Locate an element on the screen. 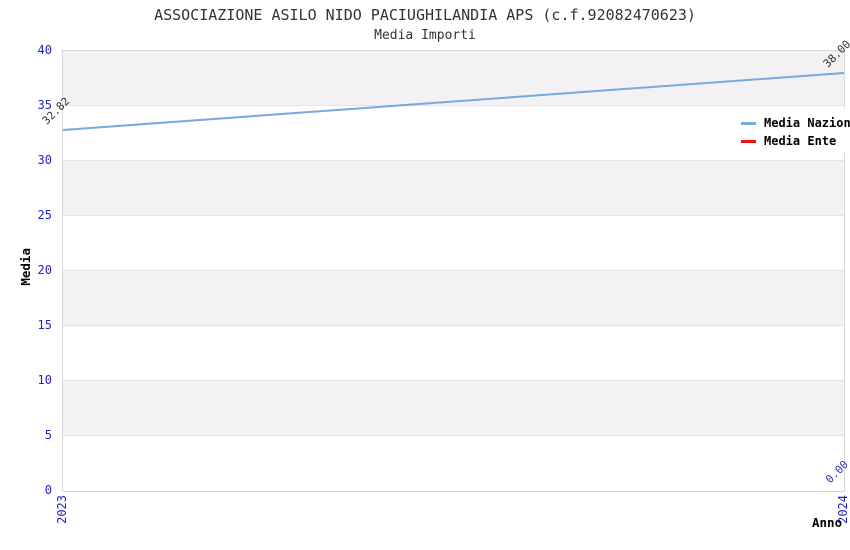 The width and height of the screenshot is (850, 550). series-lines is located at coordinates (453, 101).